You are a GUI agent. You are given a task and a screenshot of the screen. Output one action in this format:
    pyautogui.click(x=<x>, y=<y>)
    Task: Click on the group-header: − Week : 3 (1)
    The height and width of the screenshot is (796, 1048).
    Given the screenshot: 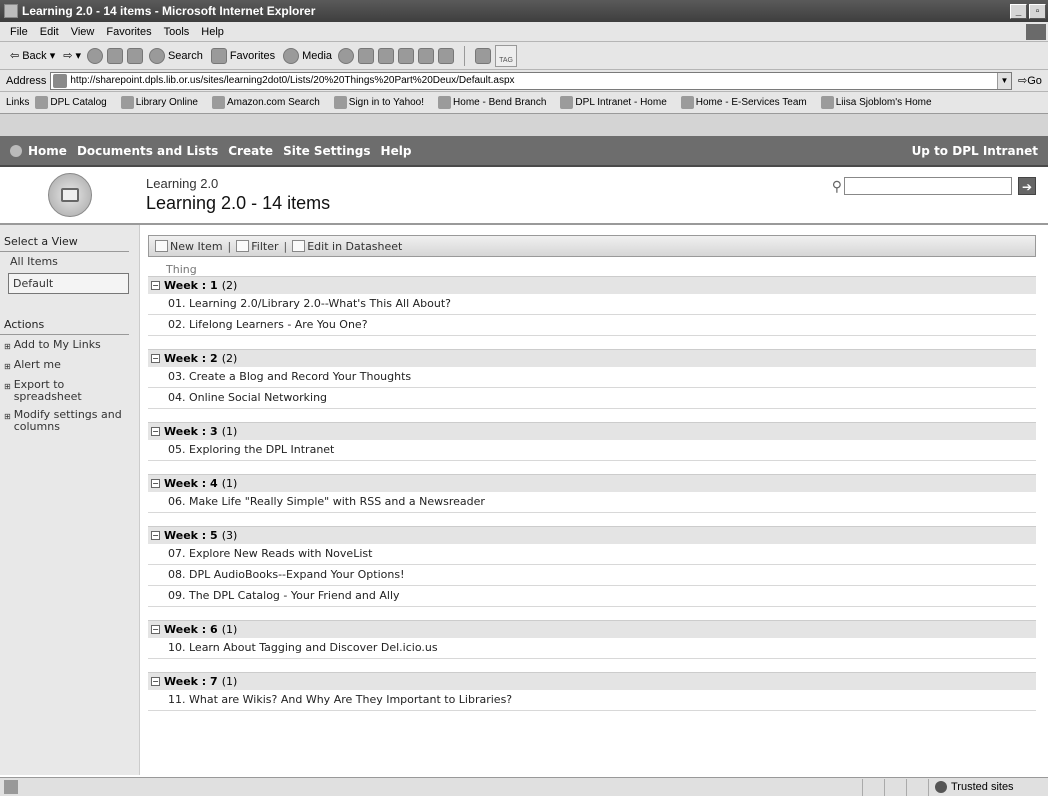 What is the action you would take?
    pyautogui.click(x=592, y=431)
    